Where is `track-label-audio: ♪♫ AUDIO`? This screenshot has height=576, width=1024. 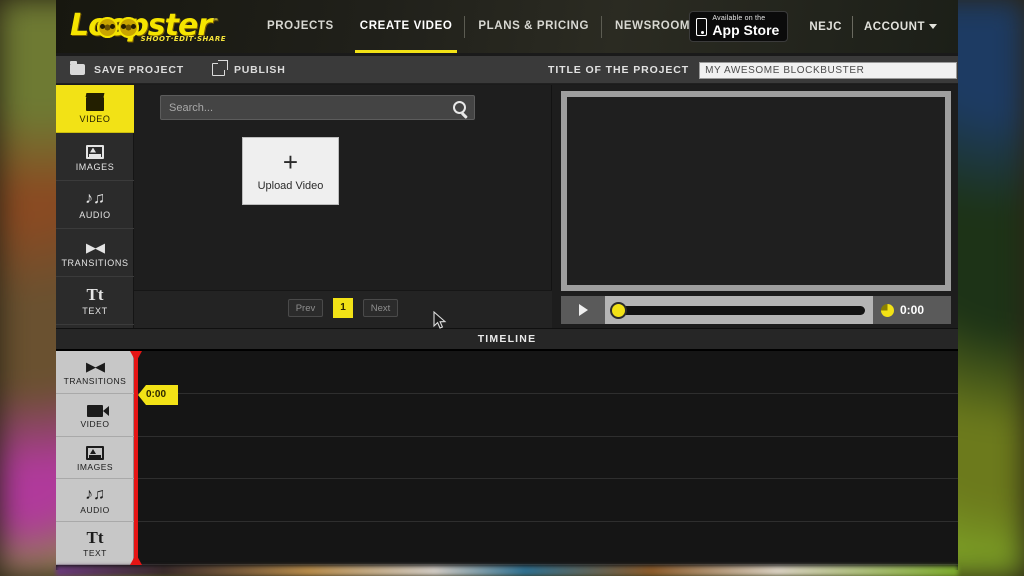 track-label-audio: ♪♫ AUDIO is located at coordinates (95, 501).